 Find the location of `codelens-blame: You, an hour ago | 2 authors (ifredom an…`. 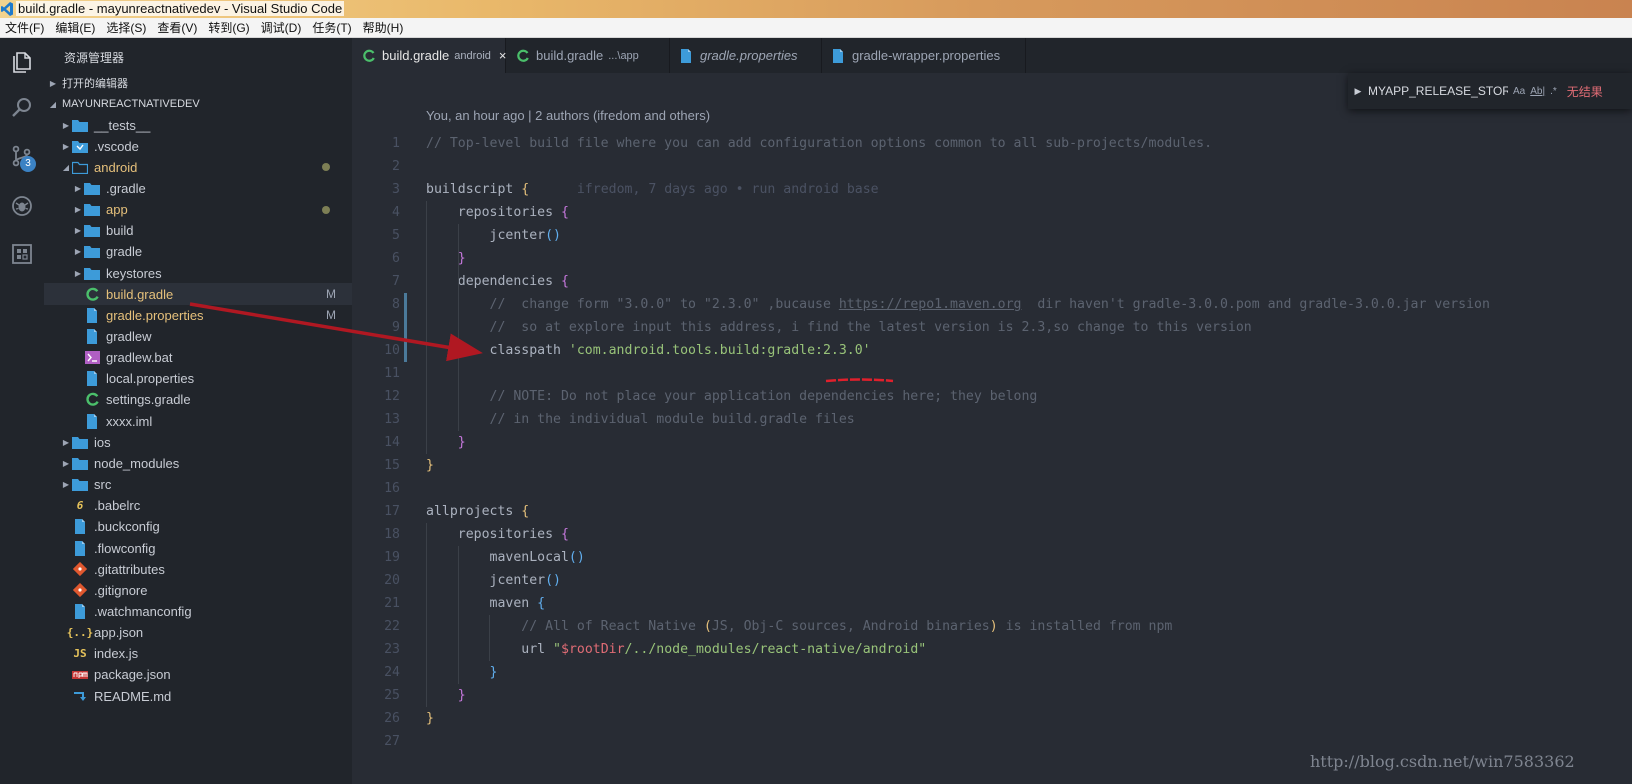

codelens-blame: You, an hour ago | 2 authors (ifredom an… is located at coordinates (568, 115).